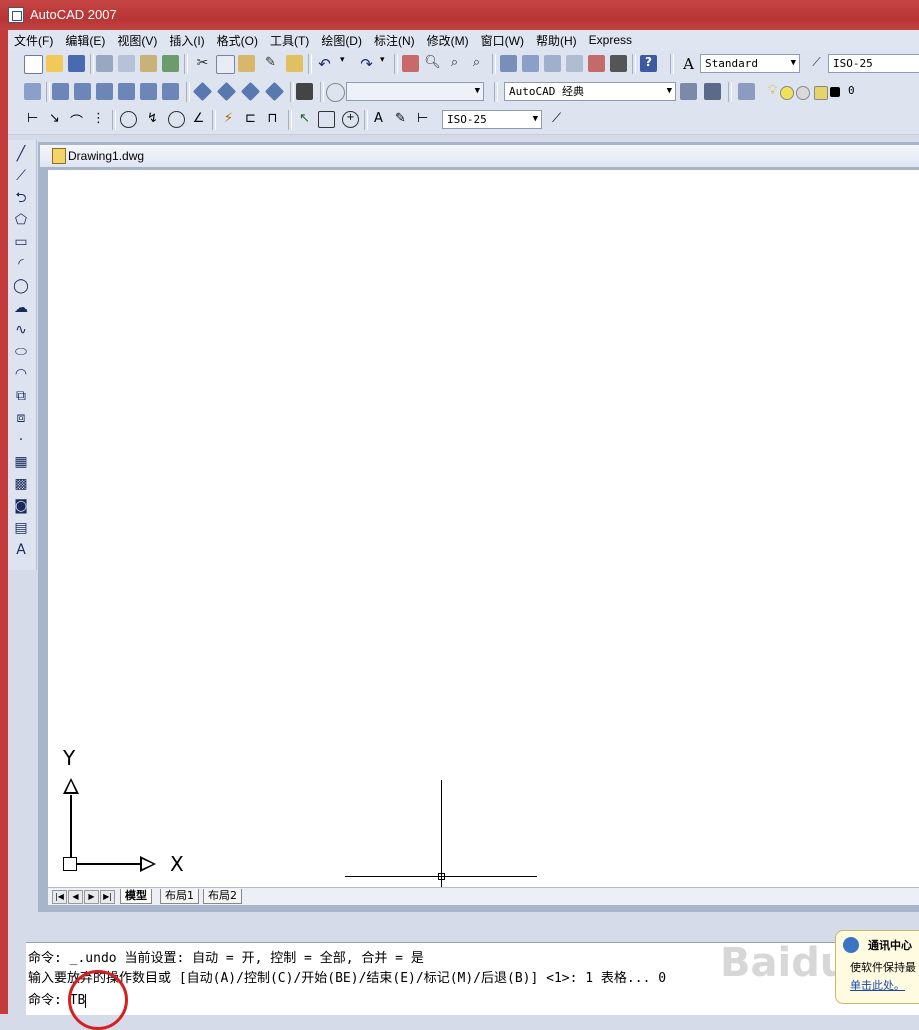  Describe the element at coordinates (21, 264) in the screenshot. I see `arc-icon: ◜` at that location.